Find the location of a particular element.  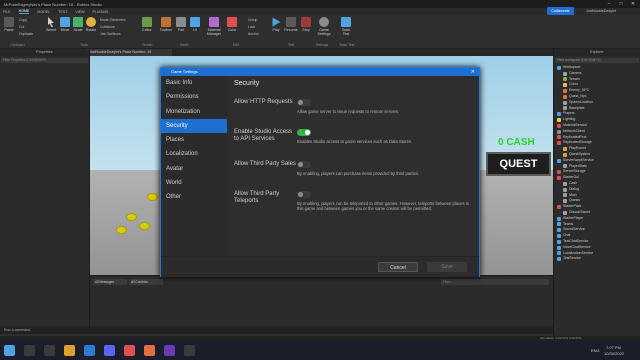

stop-icon is located at coordinates (306, 22).